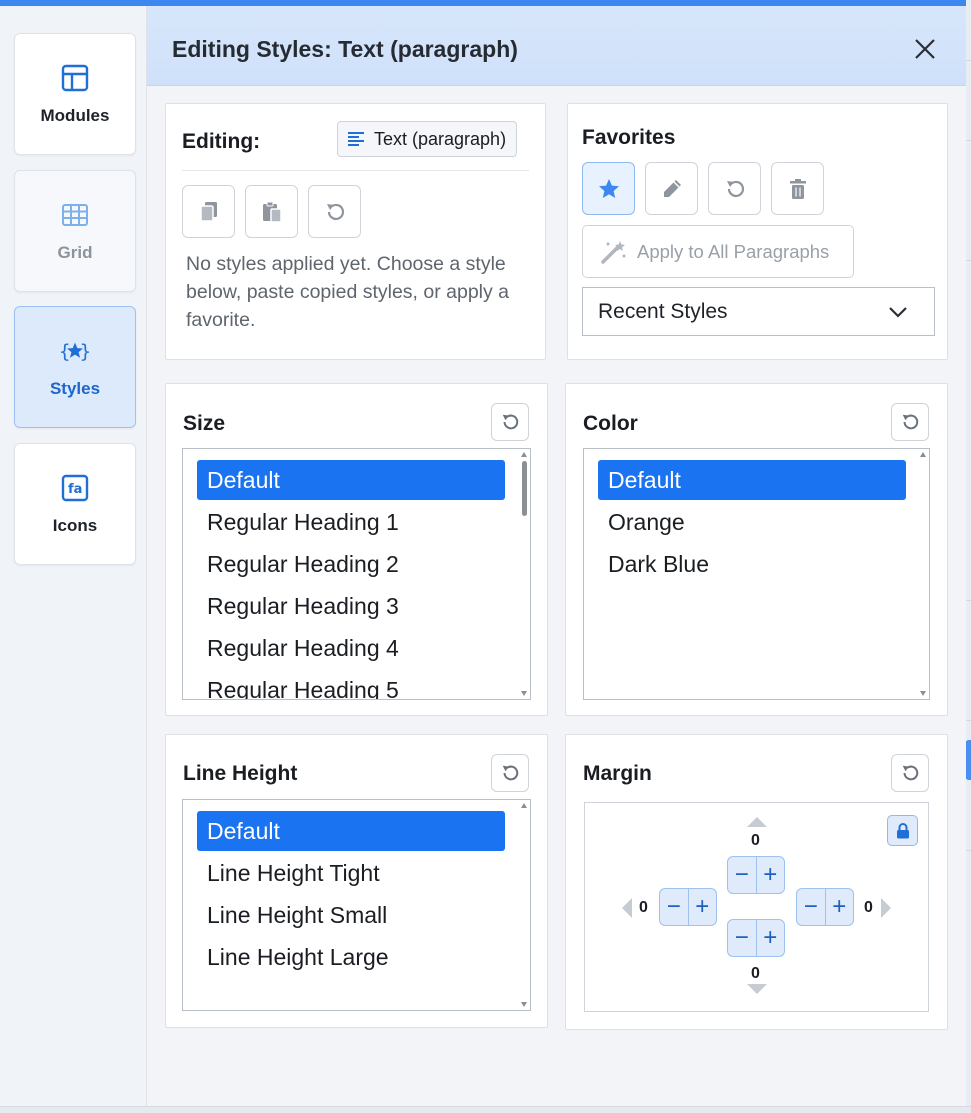 The width and height of the screenshot is (971, 1113). Describe the element at coordinates (755, 973) in the screenshot. I see `margin-bottom-value: 0` at that location.